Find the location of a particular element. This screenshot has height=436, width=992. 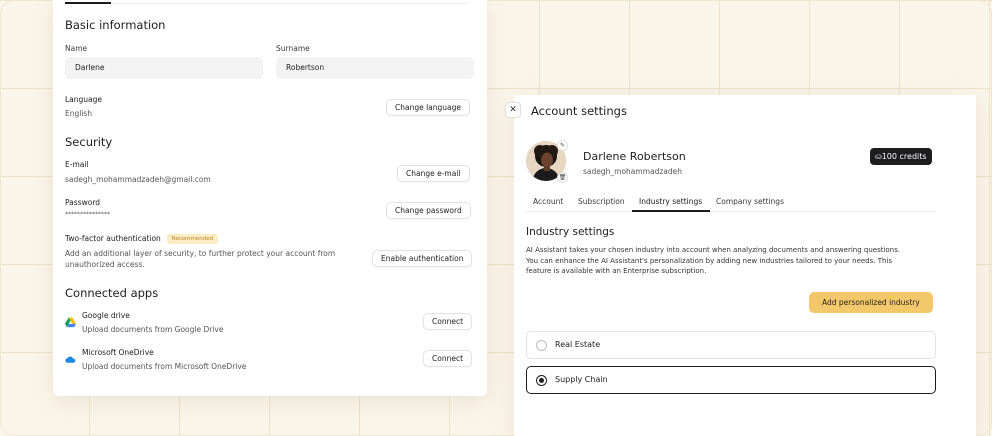

modal-title: Account settings is located at coordinates (579, 111).